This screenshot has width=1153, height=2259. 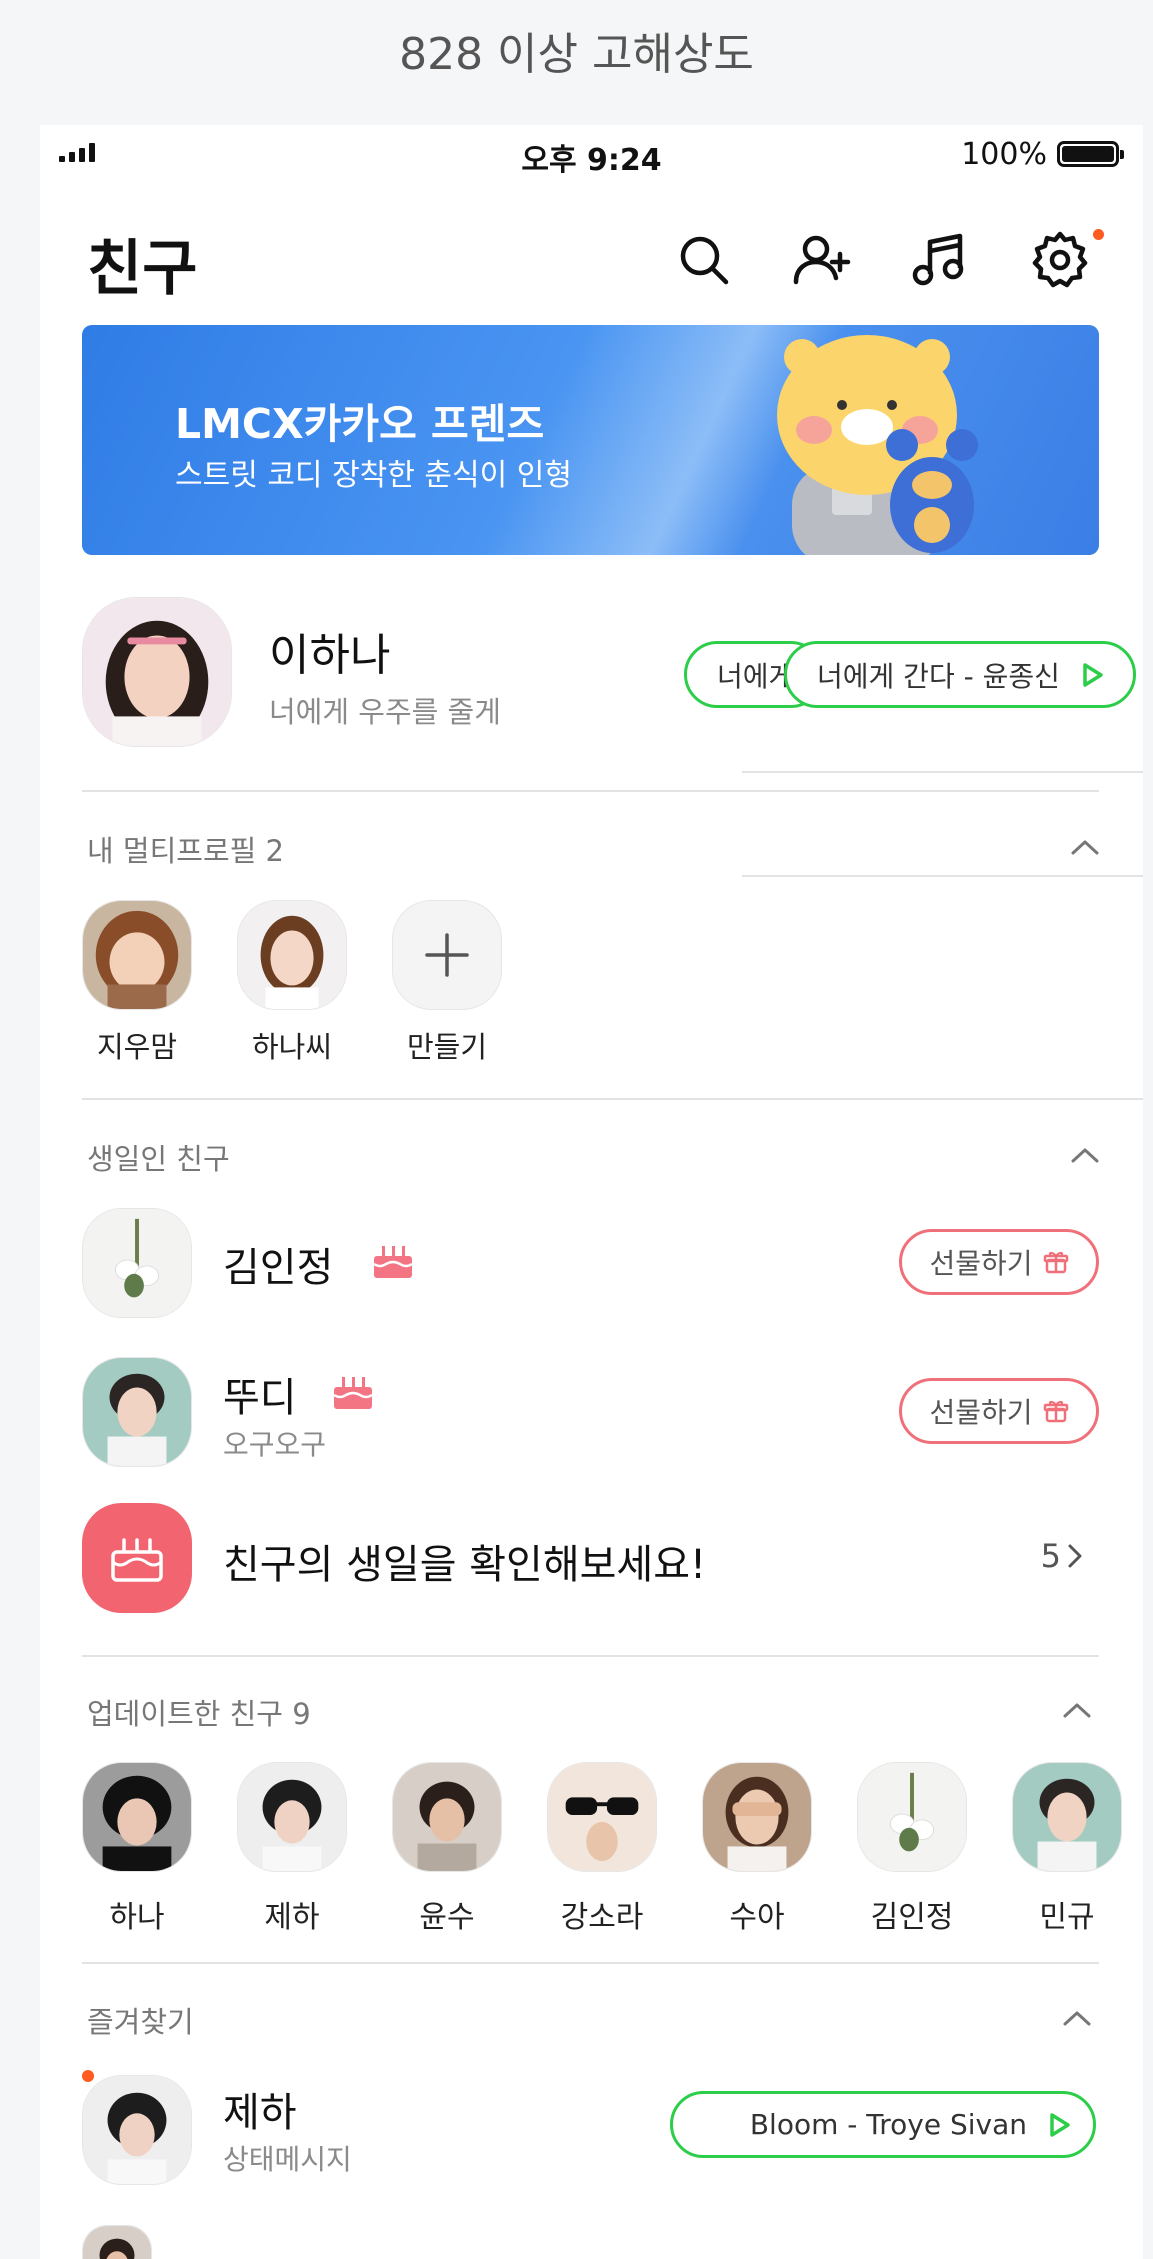 What do you see at coordinates (757, 1917) in the screenshot?
I see `updated-friend-name: 수아` at bounding box center [757, 1917].